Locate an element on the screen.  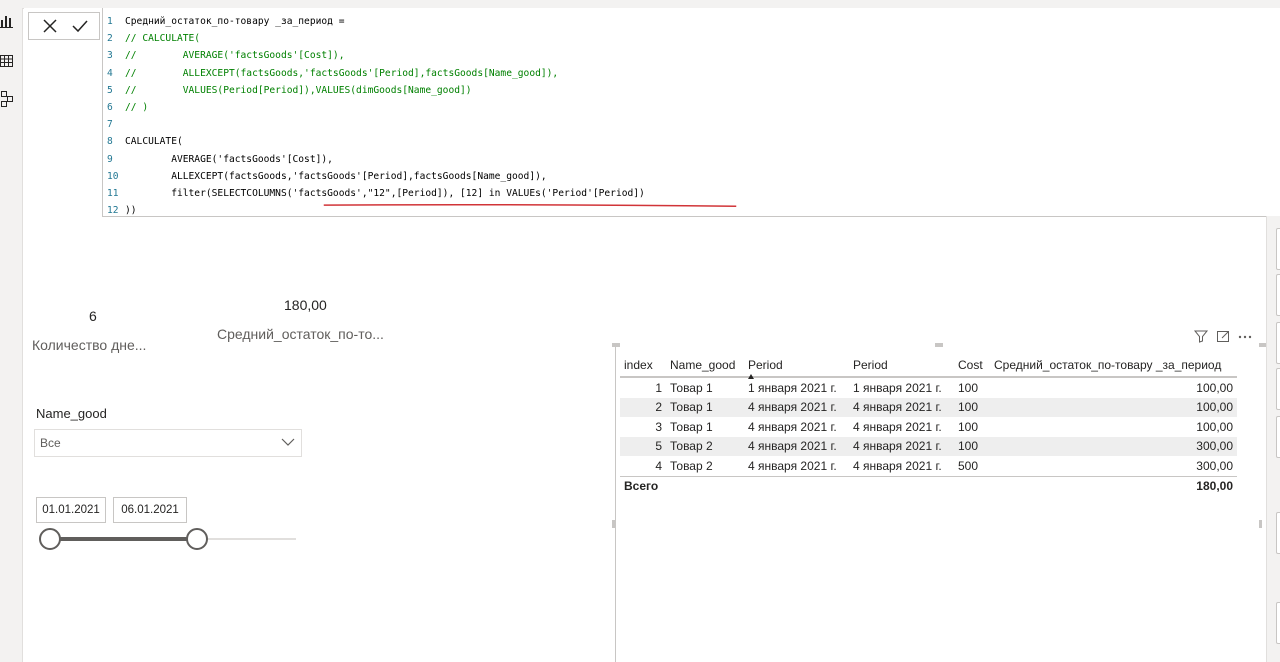
line-number: 6 is located at coordinates (110, 108).